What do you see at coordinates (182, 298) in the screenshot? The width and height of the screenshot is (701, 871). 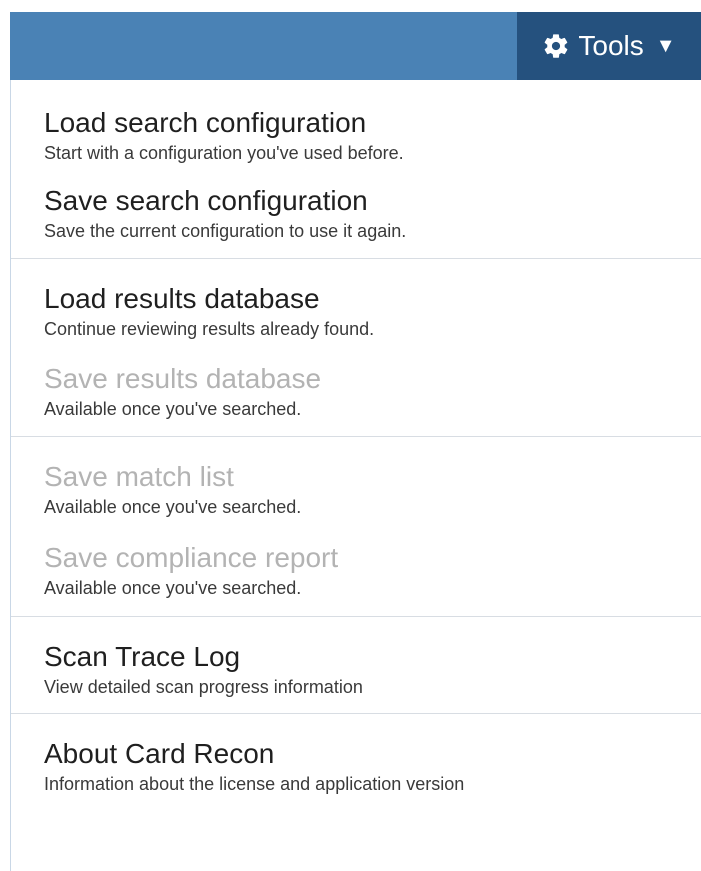 I see `menu-item-title: Load results database` at bounding box center [182, 298].